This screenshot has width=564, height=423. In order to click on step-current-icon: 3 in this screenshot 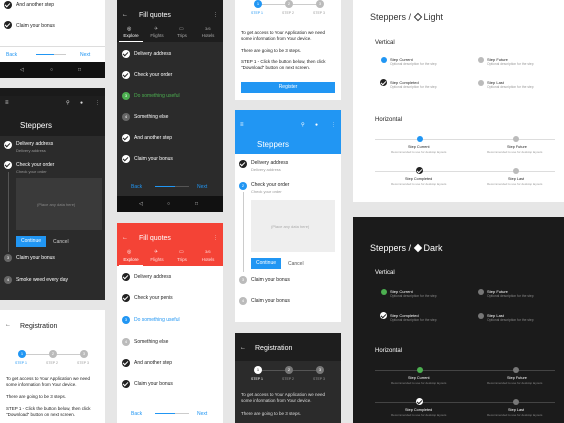, I will do `click(126, 96)`.